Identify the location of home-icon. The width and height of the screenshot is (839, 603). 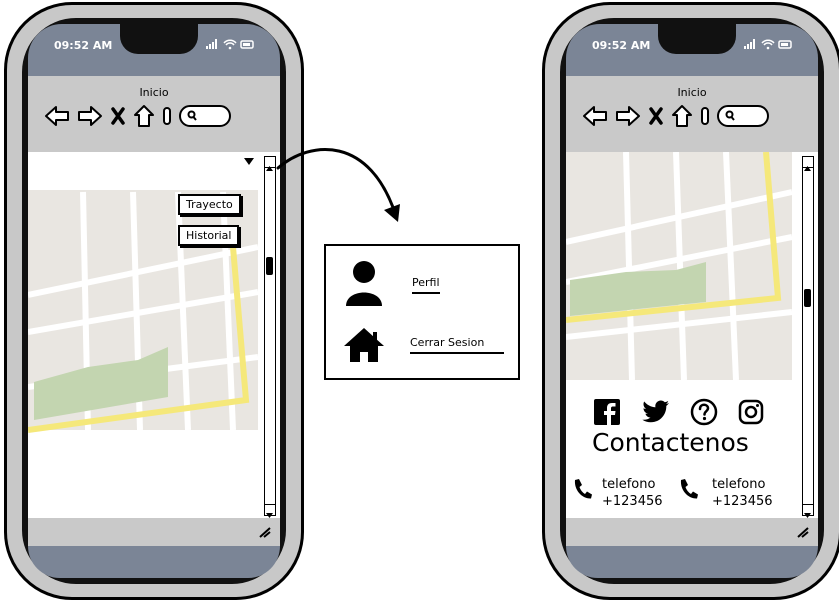
(364, 345).